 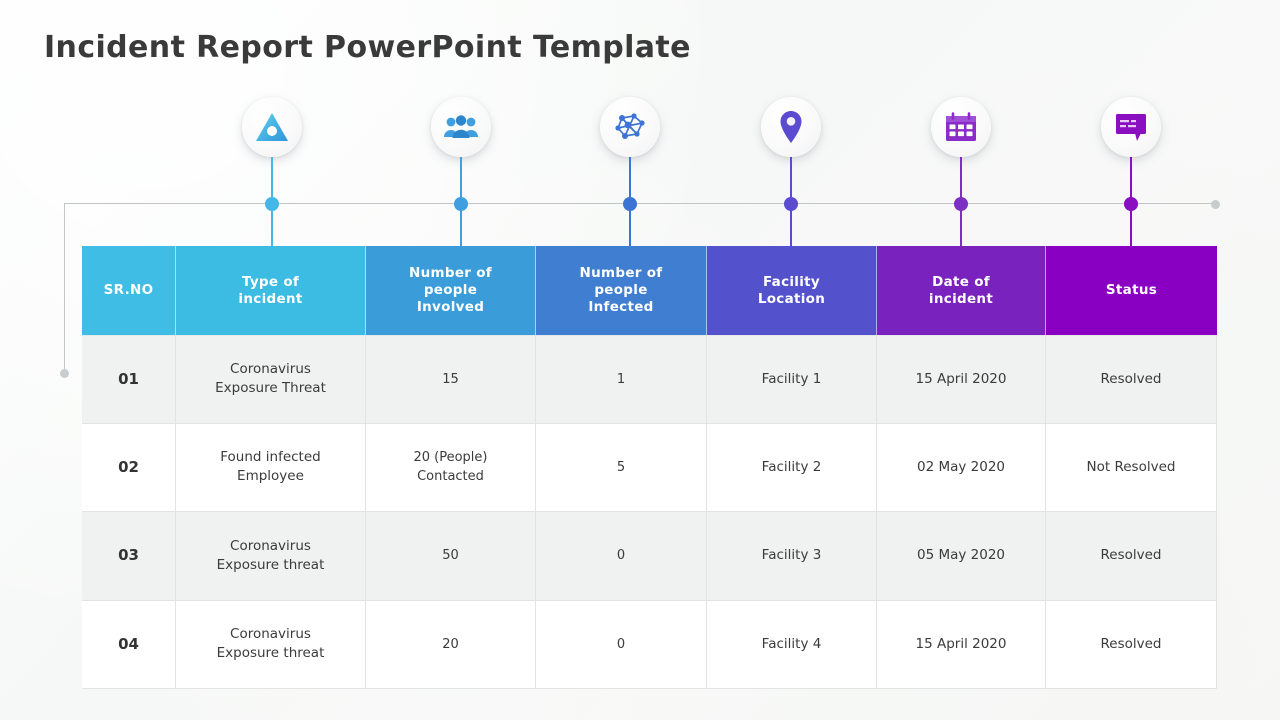 I want to click on location-pin-icon, so click(x=791, y=127).